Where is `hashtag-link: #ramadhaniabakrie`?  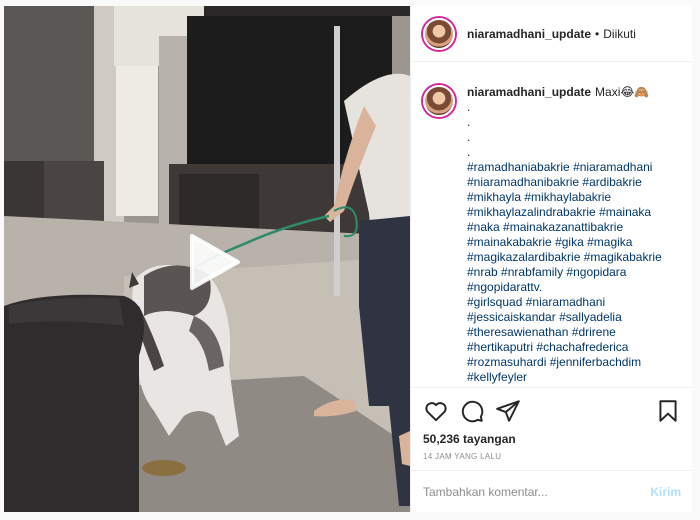
hashtag-link: #ramadhaniabakrie is located at coordinates (518, 167).